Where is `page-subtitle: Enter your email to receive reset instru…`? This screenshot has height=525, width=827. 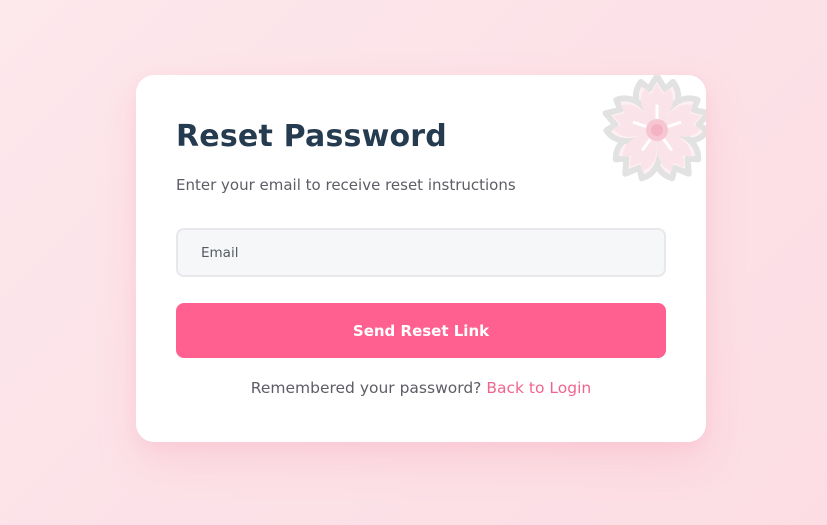 page-subtitle: Enter your email to receive reset instru… is located at coordinates (346, 185).